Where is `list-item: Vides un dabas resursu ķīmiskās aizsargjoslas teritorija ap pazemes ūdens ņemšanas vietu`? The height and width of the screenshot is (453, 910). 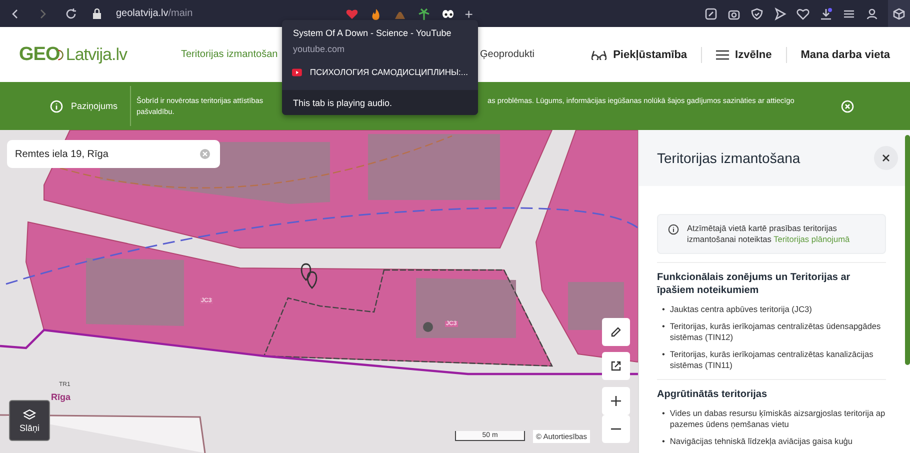
list-item: Vides un dabas resursu ķīmiskās aizsargjoslas teritorija ap pazemes ūdens ņemšanas vietu is located at coordinates (778, 419).